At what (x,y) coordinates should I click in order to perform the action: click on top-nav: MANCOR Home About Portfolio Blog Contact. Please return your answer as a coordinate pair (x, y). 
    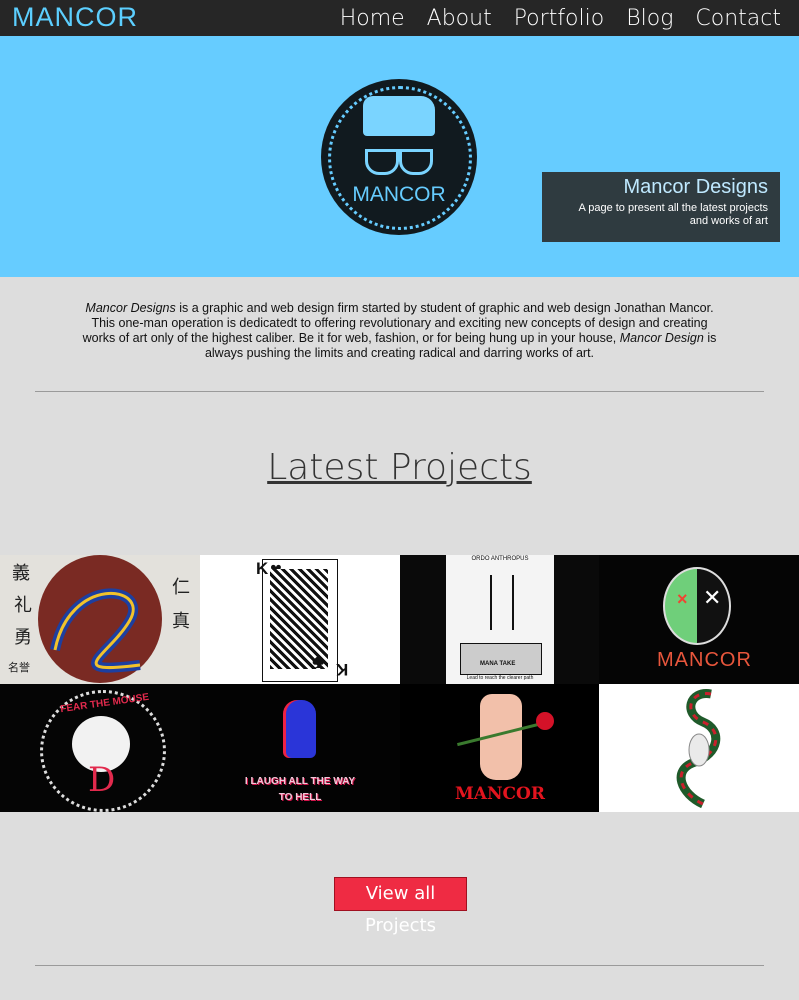
    Looking at the image, I should click on (399, 18).